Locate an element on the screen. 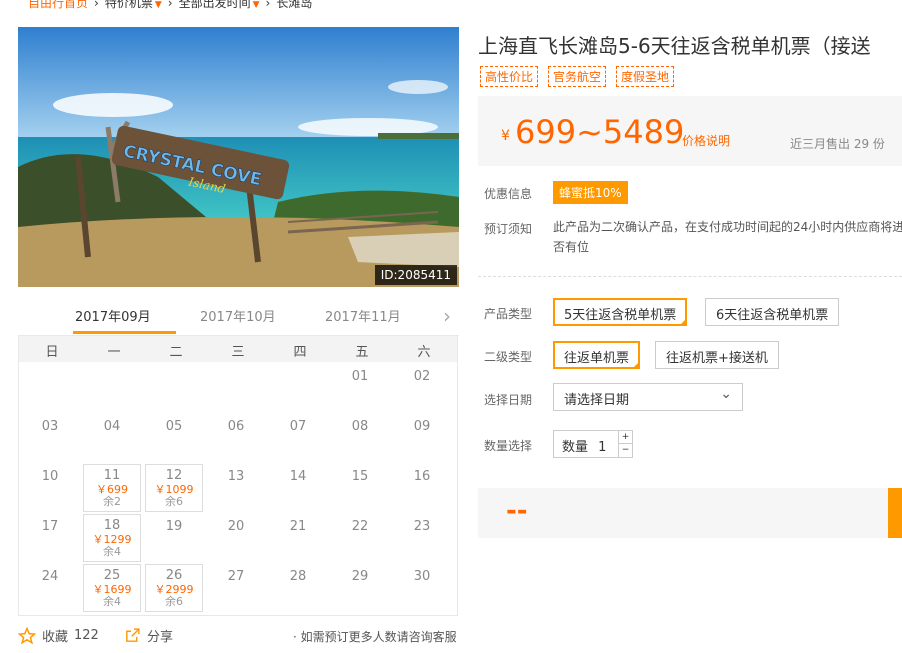 This screenshot has height=653, width=902. tab-month-nov: 2017年11月 is located at coordinates (363, 315).